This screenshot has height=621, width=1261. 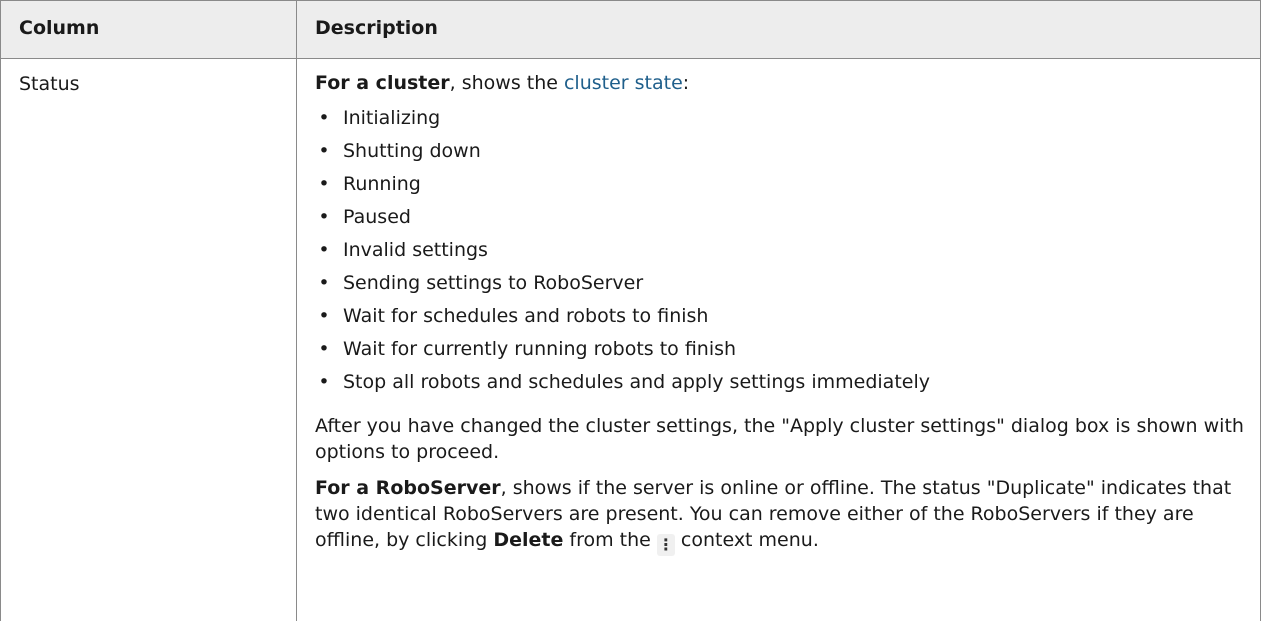 What do you see at coordinates (377, 217) in the screenshot?
I see `state-label: Paused` at bounding box center [377, 217].